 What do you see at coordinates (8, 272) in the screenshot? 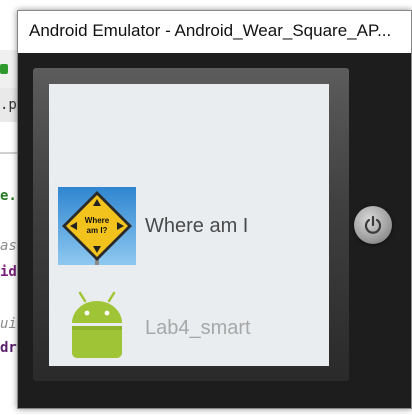
I see `code-fragment: id` at bounding box center [8, 272].